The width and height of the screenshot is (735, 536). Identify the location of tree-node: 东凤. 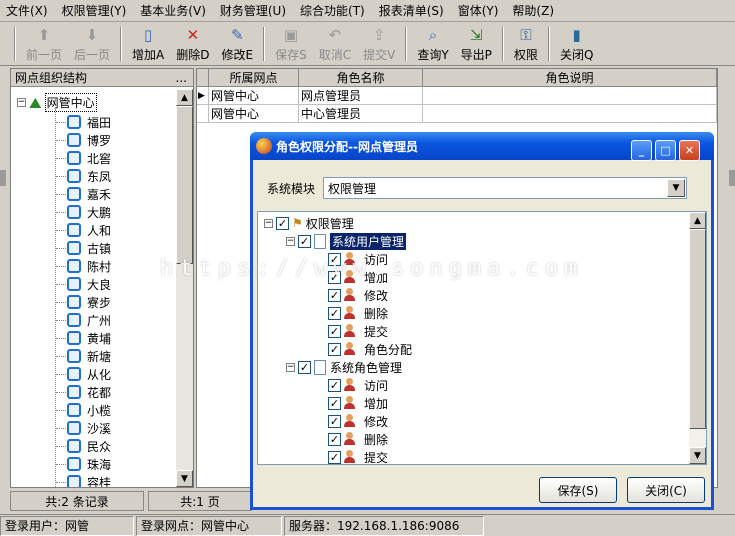
(89, 176).